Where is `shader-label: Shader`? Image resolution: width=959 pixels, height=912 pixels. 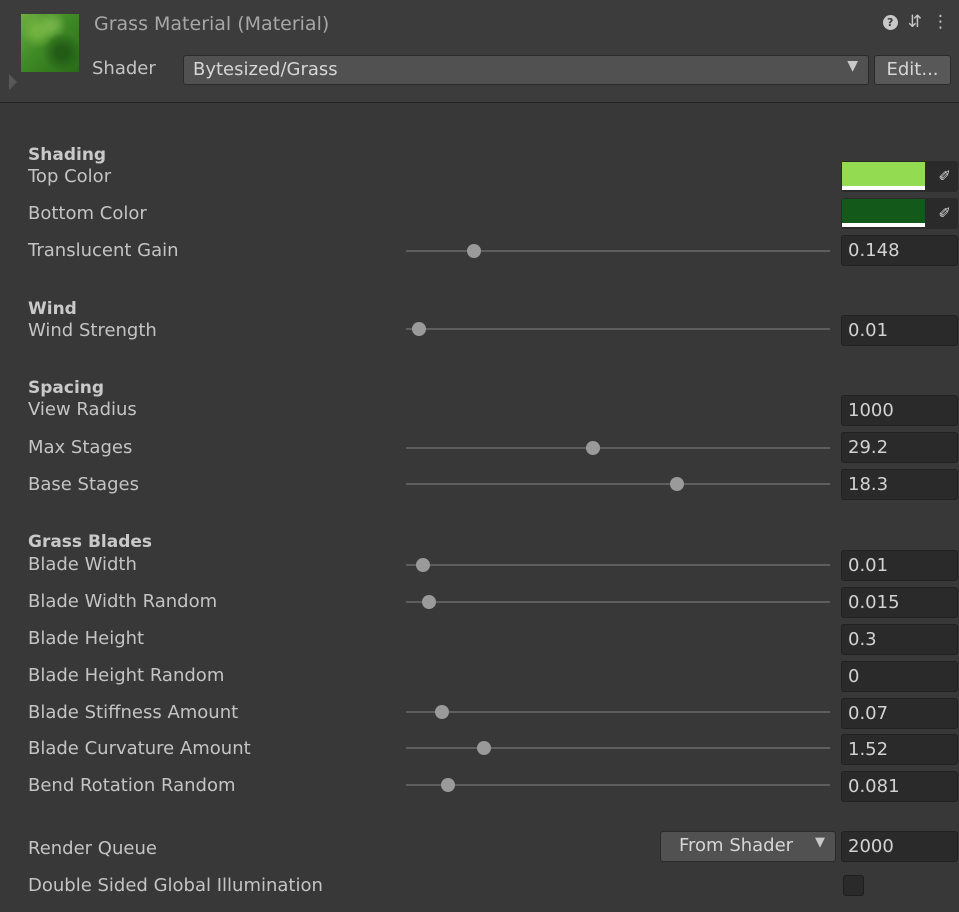 shader-label: Shader is located at coordinates (124, 68).